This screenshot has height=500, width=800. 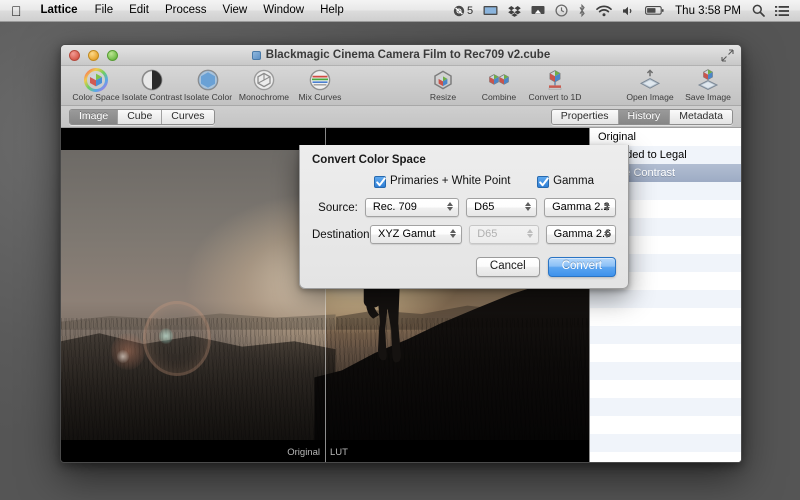 I want to click on document-proxy-icon, so click(x=256, y=55).